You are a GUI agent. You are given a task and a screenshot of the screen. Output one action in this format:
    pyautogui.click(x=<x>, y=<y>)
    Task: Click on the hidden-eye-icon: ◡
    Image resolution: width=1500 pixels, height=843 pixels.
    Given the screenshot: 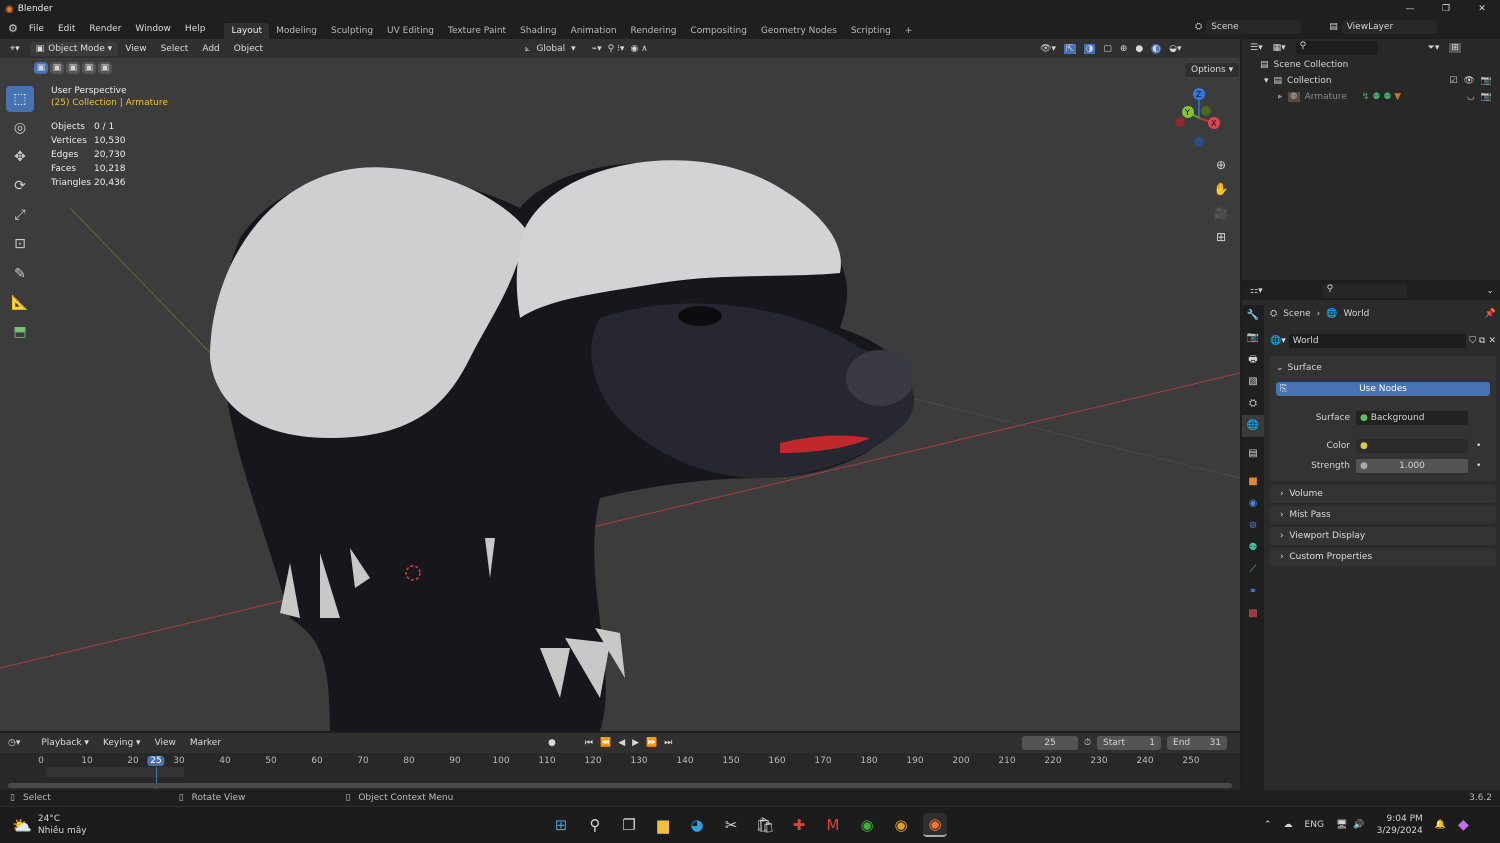 What is the action you would take?
    pyautogui.click(x=1471, y=97)
    